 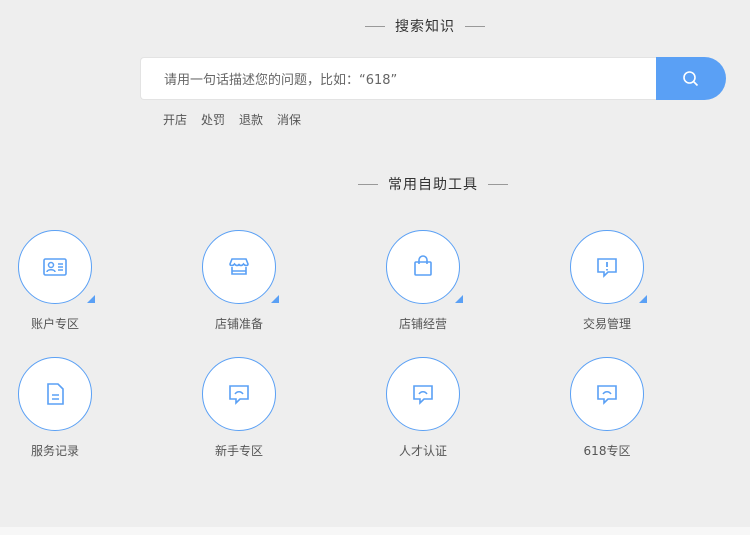 I want to click on tool-item: 服务记录, so click(x=57, y=408).